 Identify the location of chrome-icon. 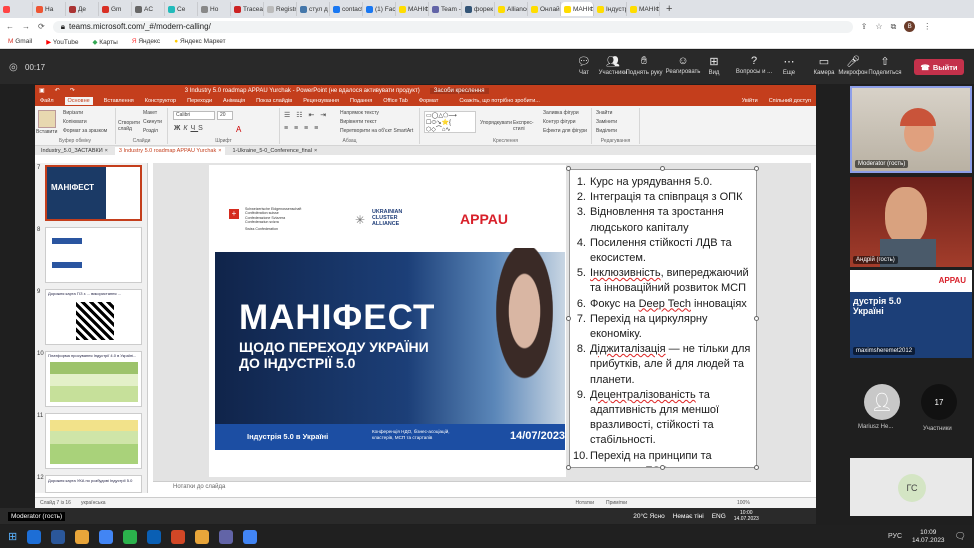
(106, 536).